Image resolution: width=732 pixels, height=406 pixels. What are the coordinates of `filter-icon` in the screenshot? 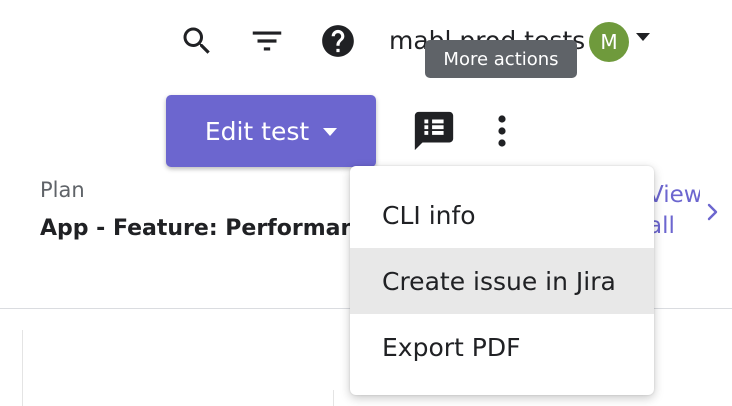 It's located at (267, 41).